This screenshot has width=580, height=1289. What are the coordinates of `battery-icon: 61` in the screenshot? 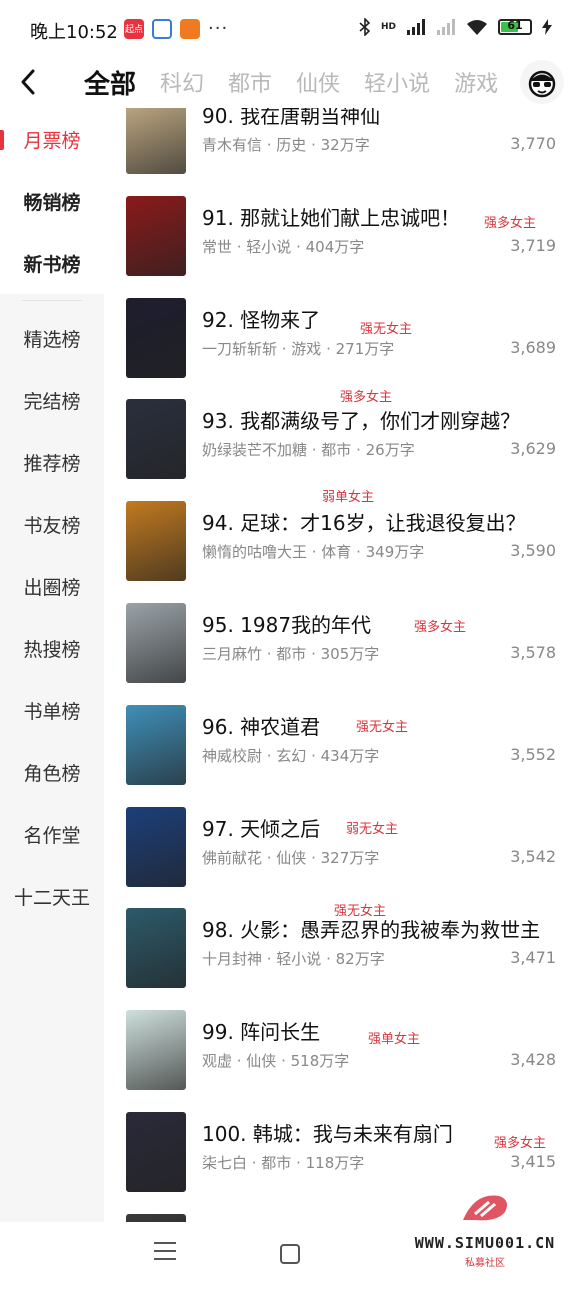 It's located at (515, 27).